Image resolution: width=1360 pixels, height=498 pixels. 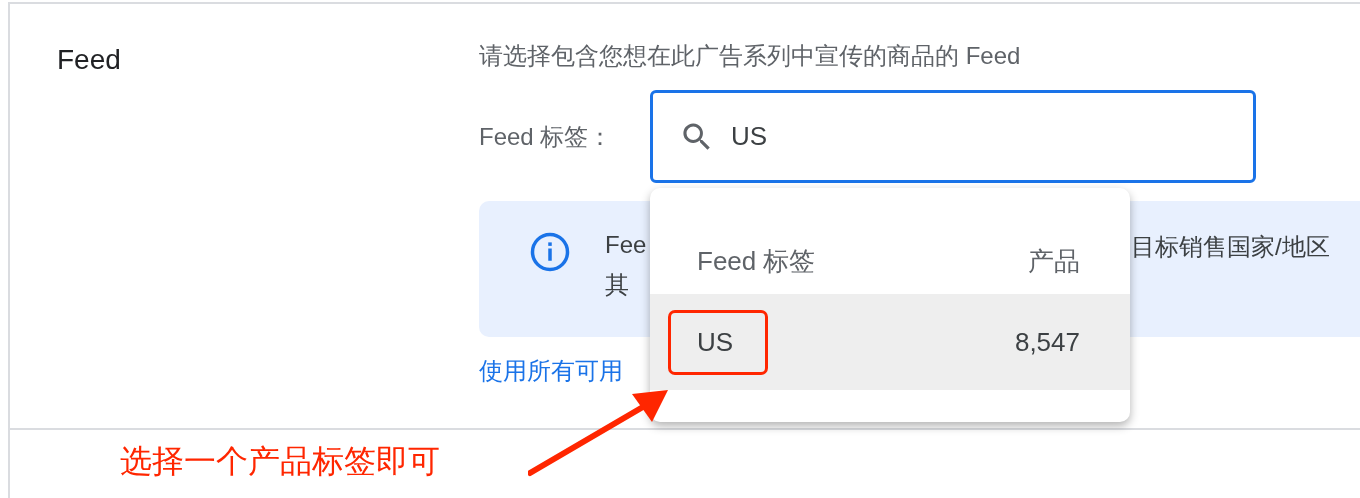 I want to click on search-field: US, so click(x=953, y=136).